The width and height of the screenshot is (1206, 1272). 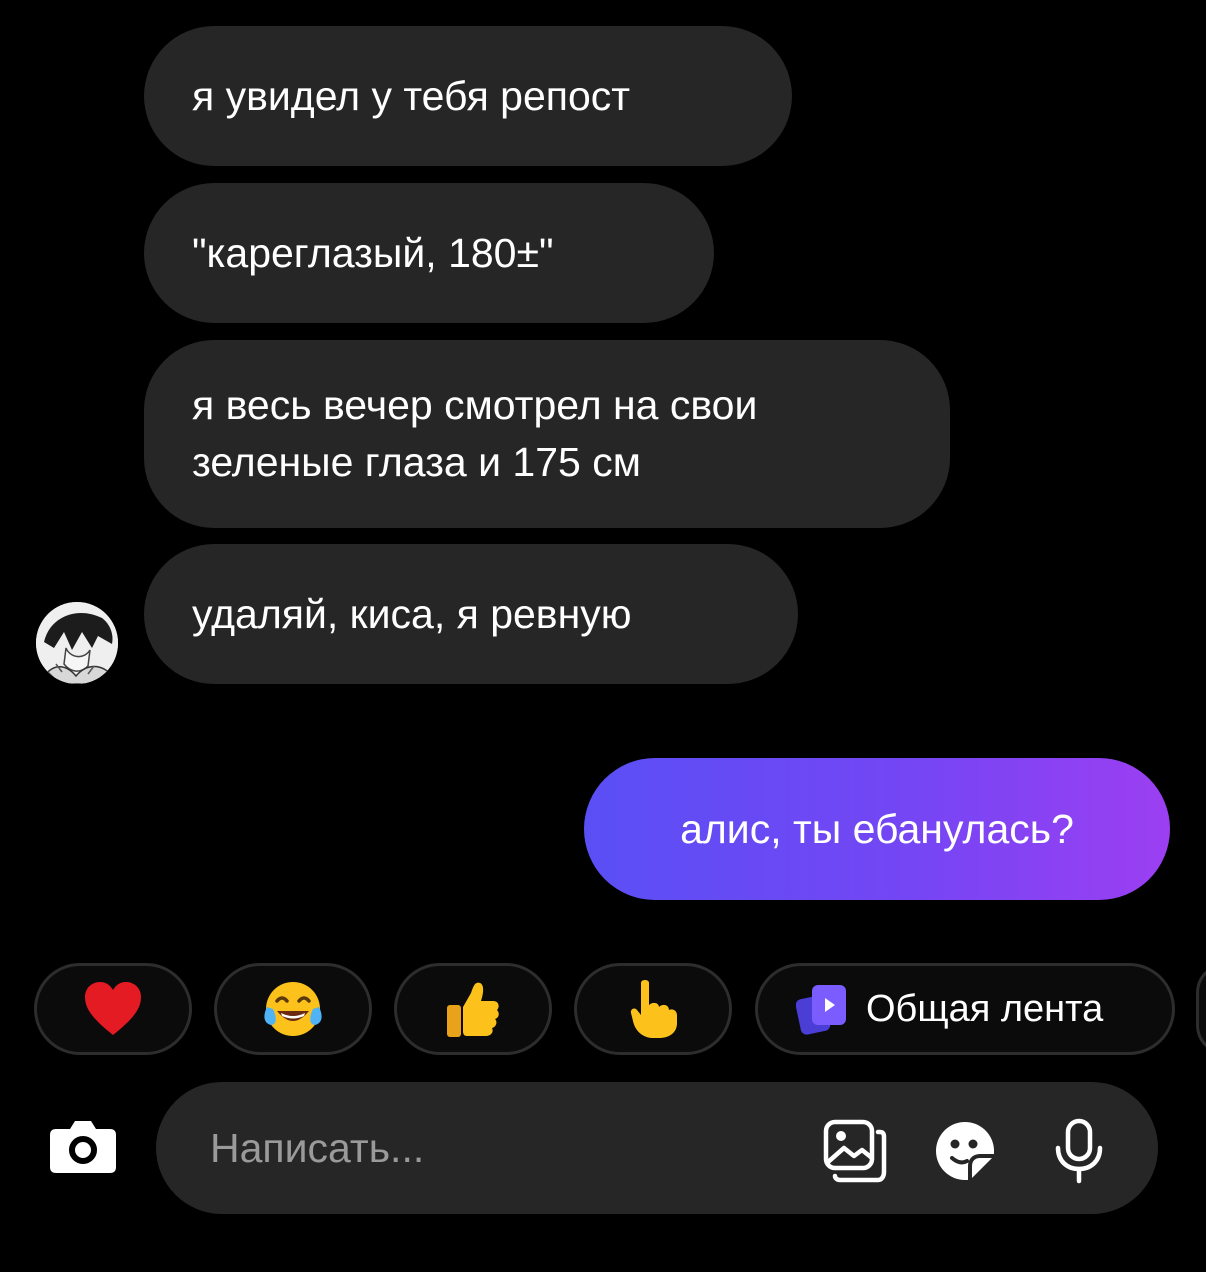 I want to click on sticker-icon, so click(x=965, y=1151).